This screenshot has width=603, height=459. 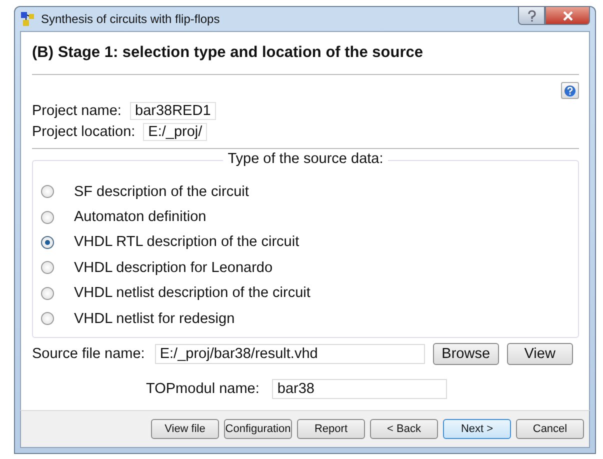 What do you see at coordinates (539, 354) in the screenshot?
I see `dialog-button: View` at bounding box center [539, 354].